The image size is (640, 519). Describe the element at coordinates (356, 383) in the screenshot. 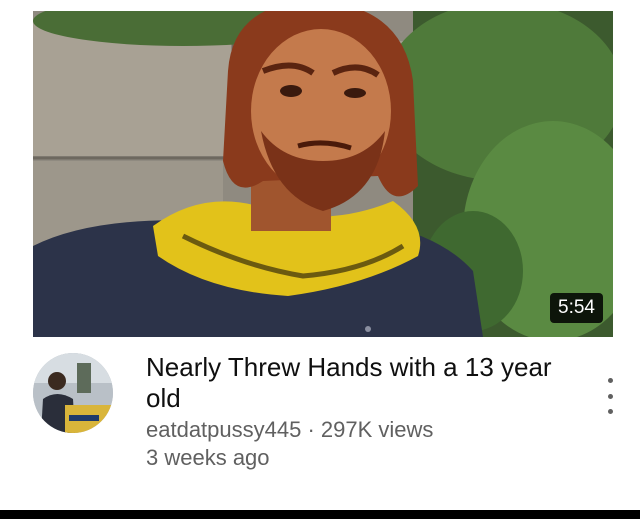

I see `video-title: Nearly Threw Hands with a 13 year old` at that location.